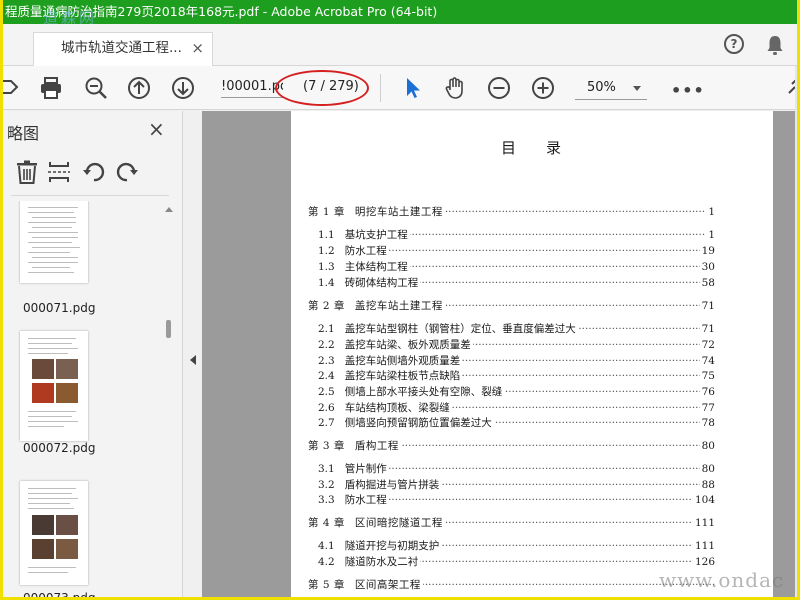  I want to click on toc-entry-title: 盖挖车站侧墙外观质量差, so click(402, 361).